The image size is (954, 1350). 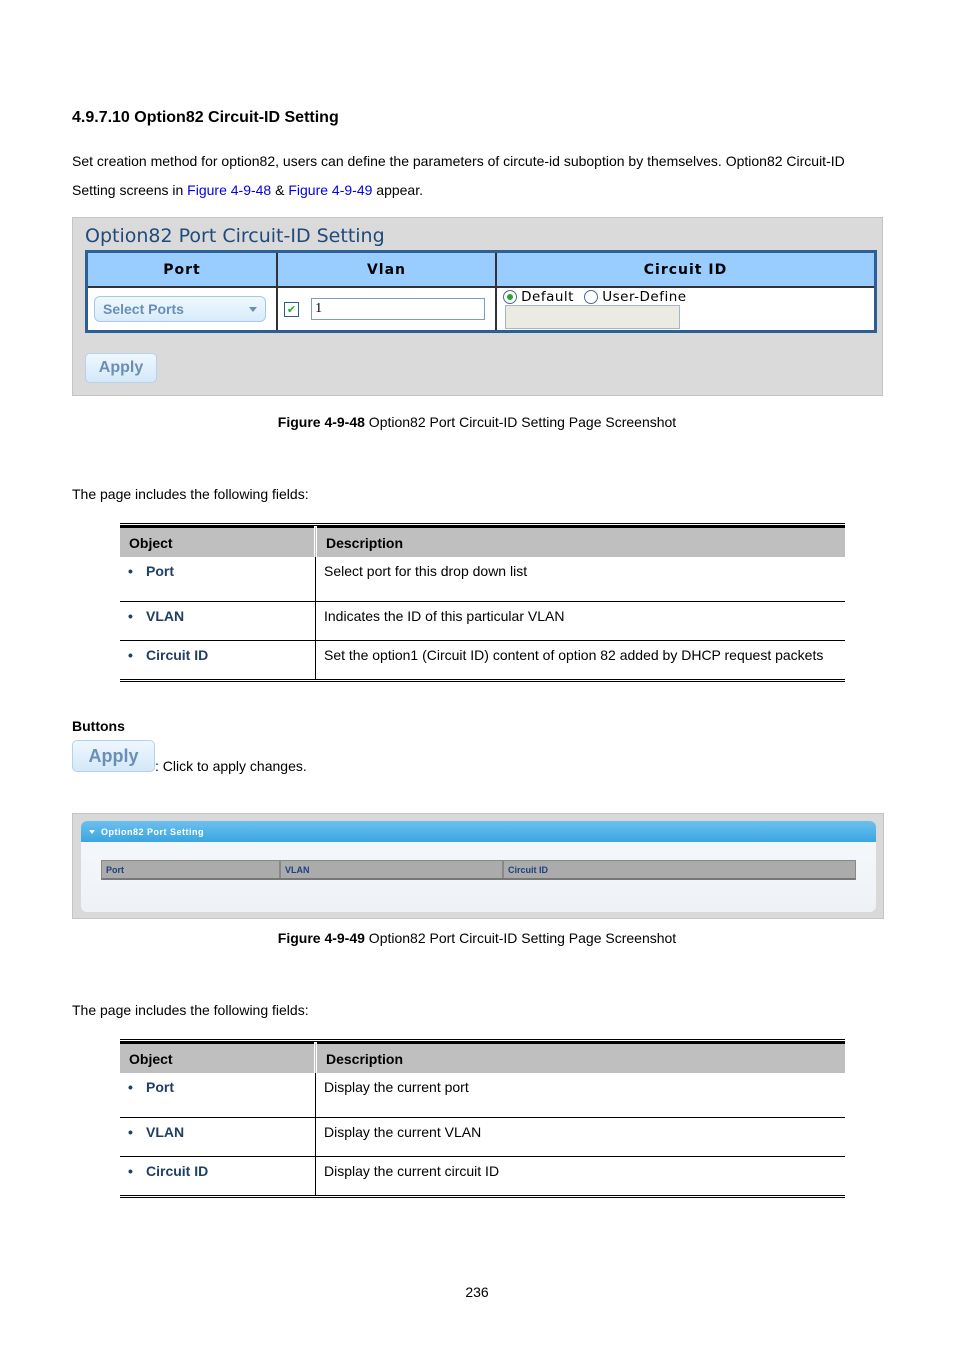 I want to click on buttons-heading: Buttons, so click(x=98, y=726).